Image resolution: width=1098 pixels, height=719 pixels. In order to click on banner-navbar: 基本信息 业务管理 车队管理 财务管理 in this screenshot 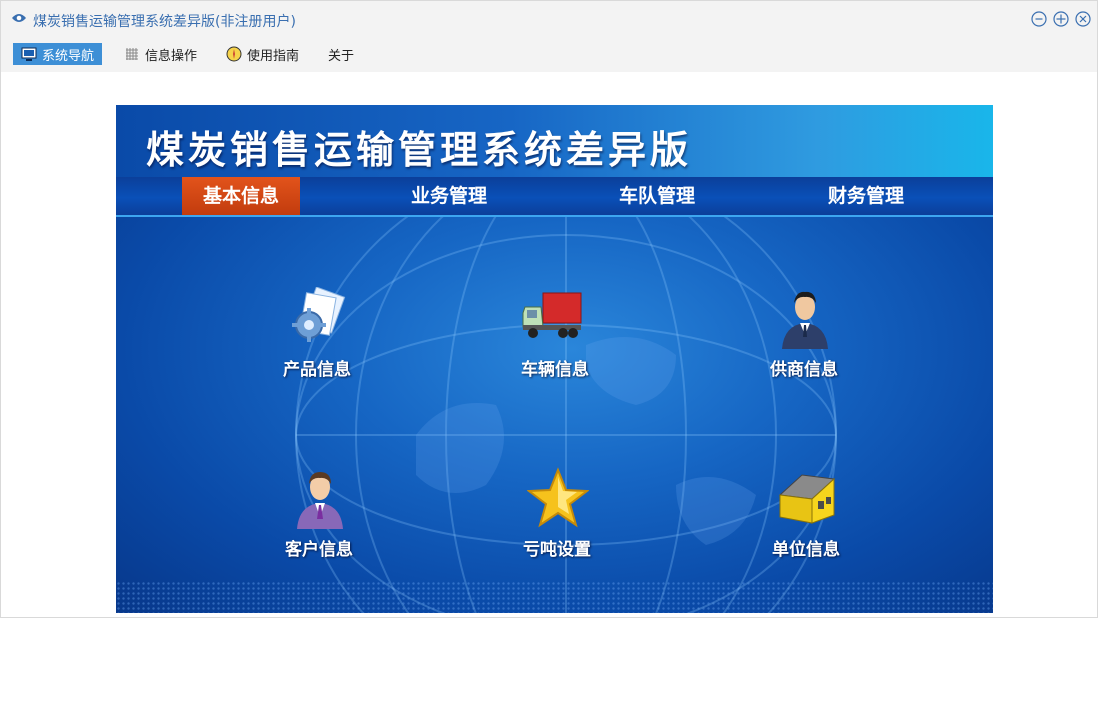, I will do `click(554, 197)`.